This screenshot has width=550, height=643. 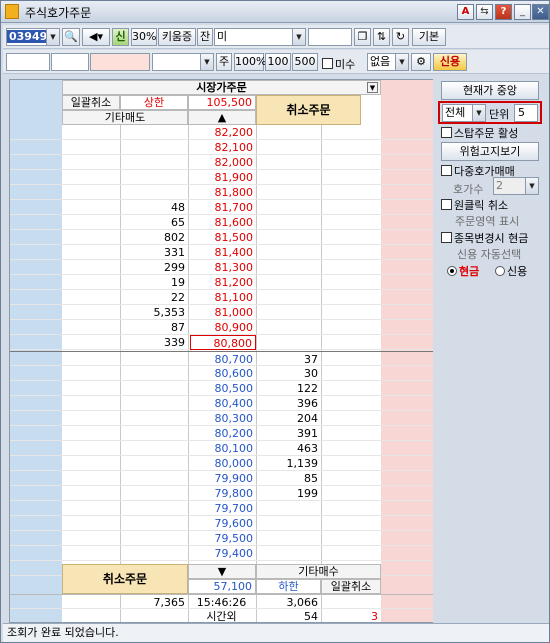 What do you see at coordinates (71, 37) in the screenshot?
I see `search-icon: 🔍` at bounding box center [71, 37].